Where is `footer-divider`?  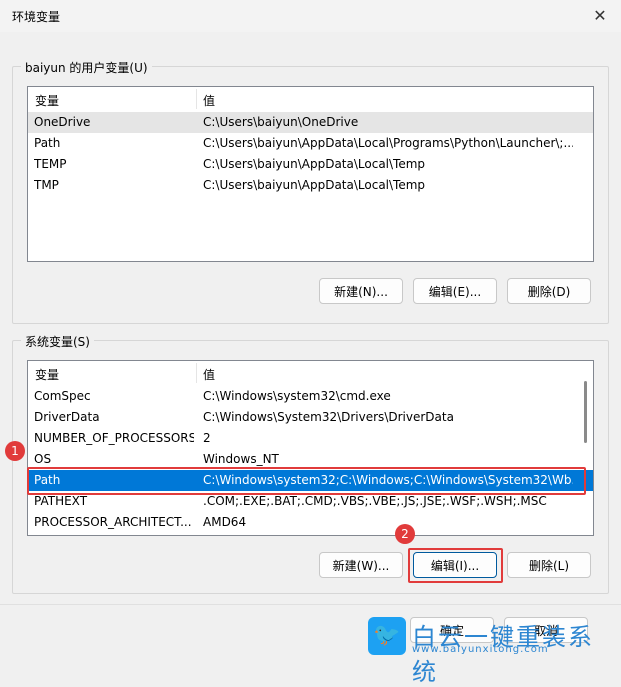 footer-divider is located at coordinates (310, 604).